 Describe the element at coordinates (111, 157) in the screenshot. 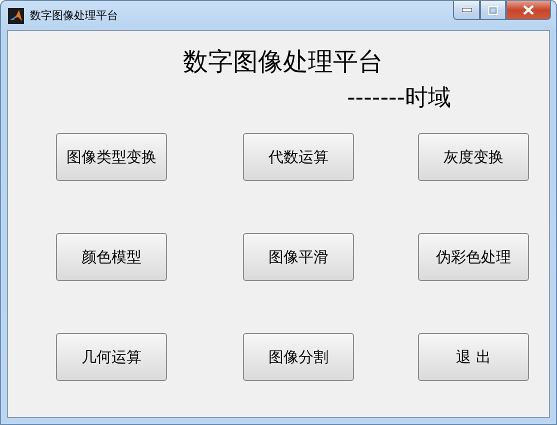

I see `function-button: 图像类型变换` at that location.